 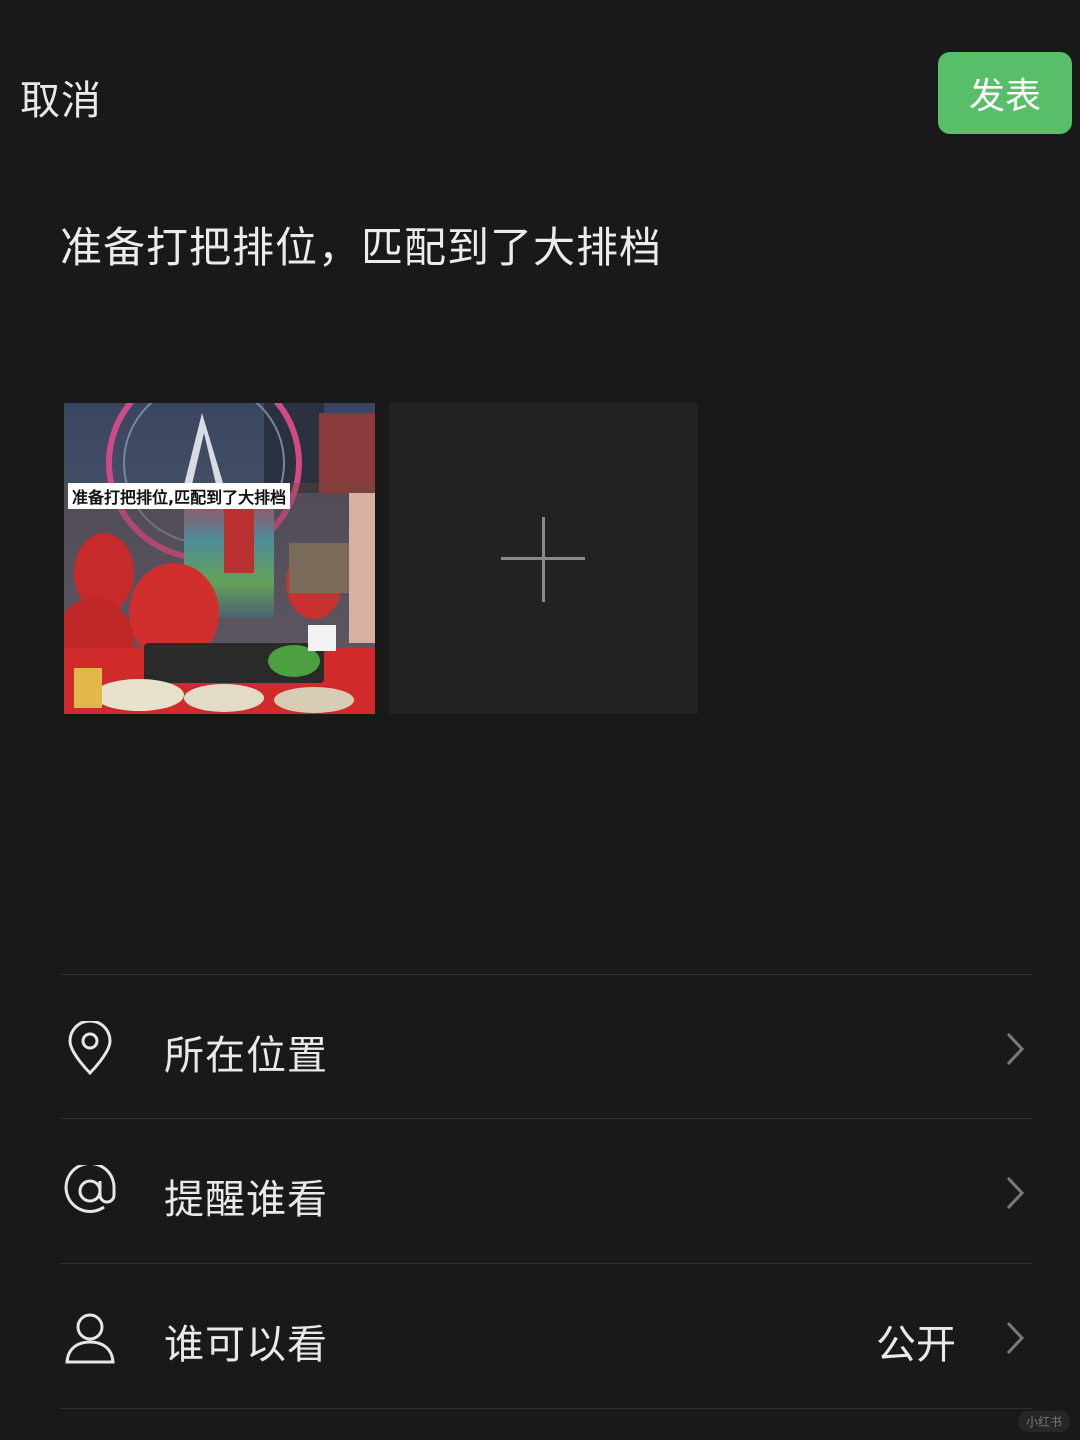 I want to click on add-photo-button, so click(x=543, y=558).